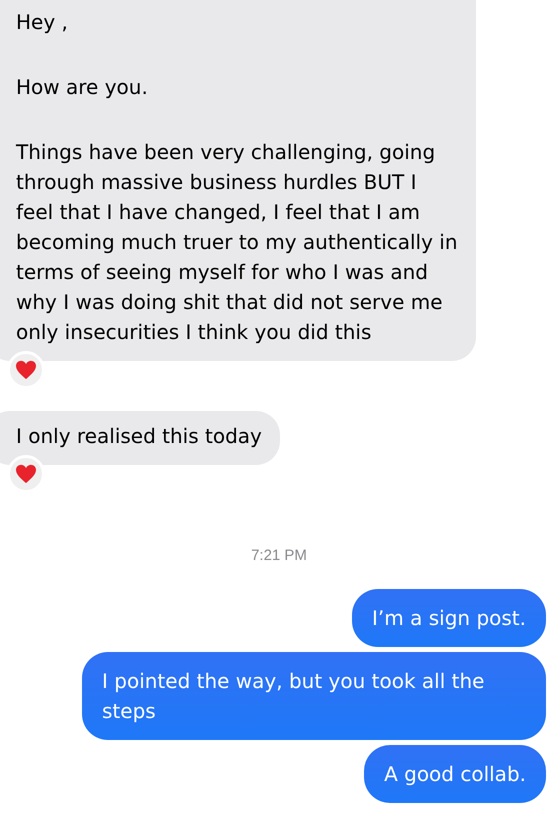 This screenshot has height=825, width=558. I want to click on sent-message-bubble: I pointed the way, but you took all the steps, so click(314, 696).